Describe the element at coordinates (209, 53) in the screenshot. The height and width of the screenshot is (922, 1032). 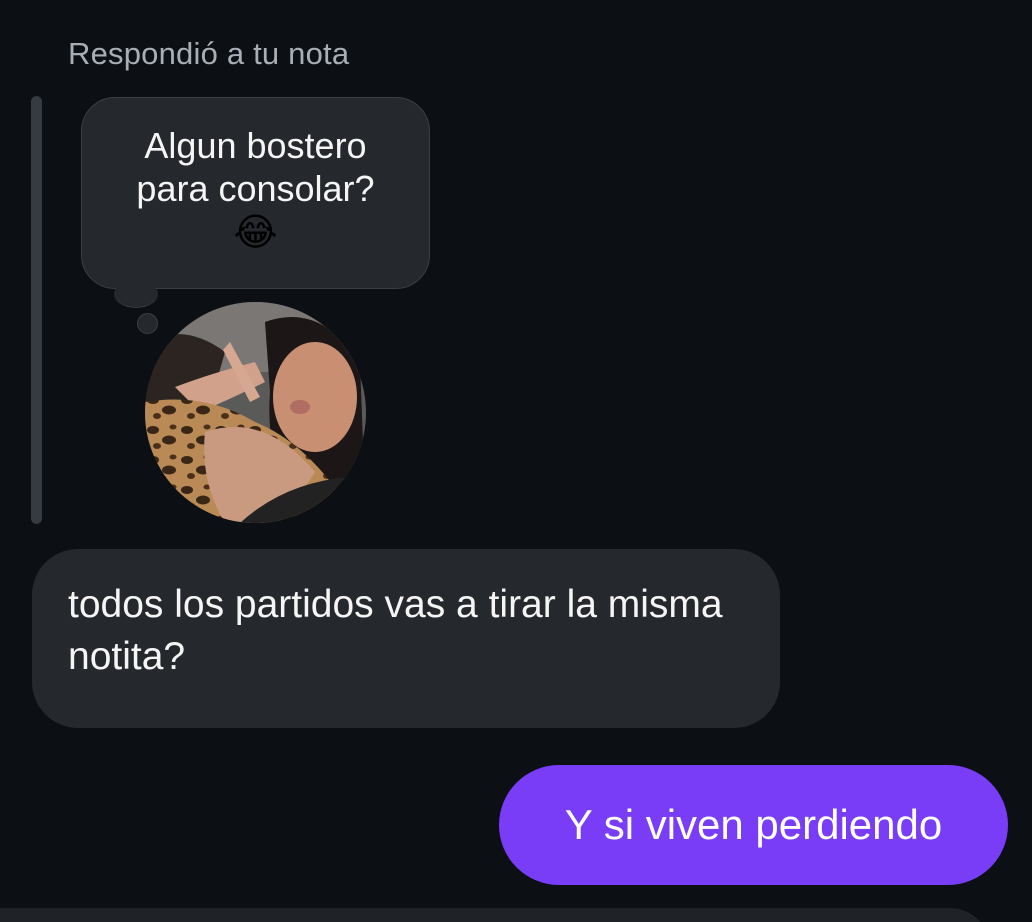
I see `reply-context-label: Respondió a tu nota` at that location.